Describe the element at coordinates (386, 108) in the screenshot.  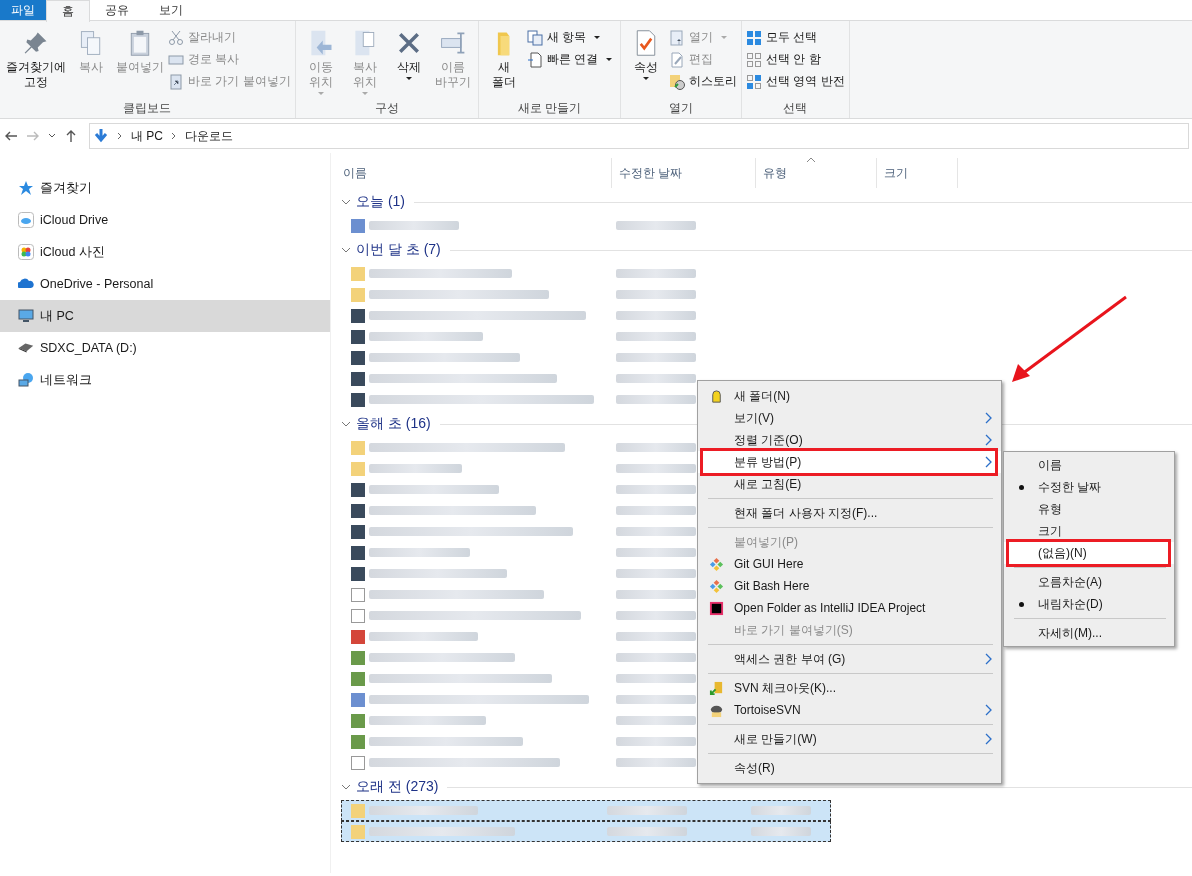
I see `ribbon-group-label: 구성` at that location.